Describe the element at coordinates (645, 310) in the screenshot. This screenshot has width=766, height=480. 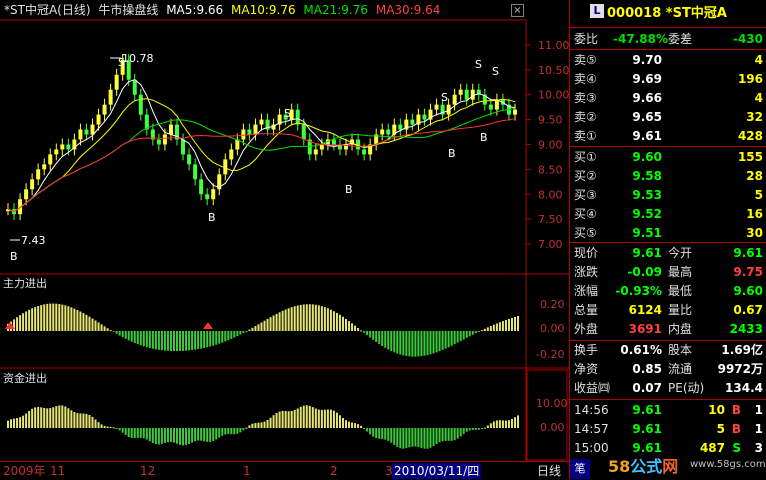
I see `stat-value: 6124` at that location.